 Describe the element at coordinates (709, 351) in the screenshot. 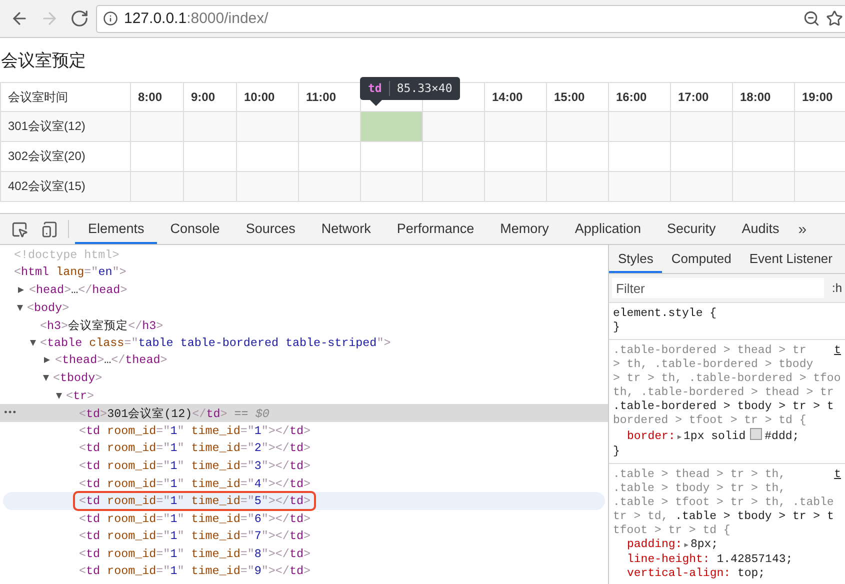

I see `css-selector-line: .table-bordered > thead > tr` at that location.